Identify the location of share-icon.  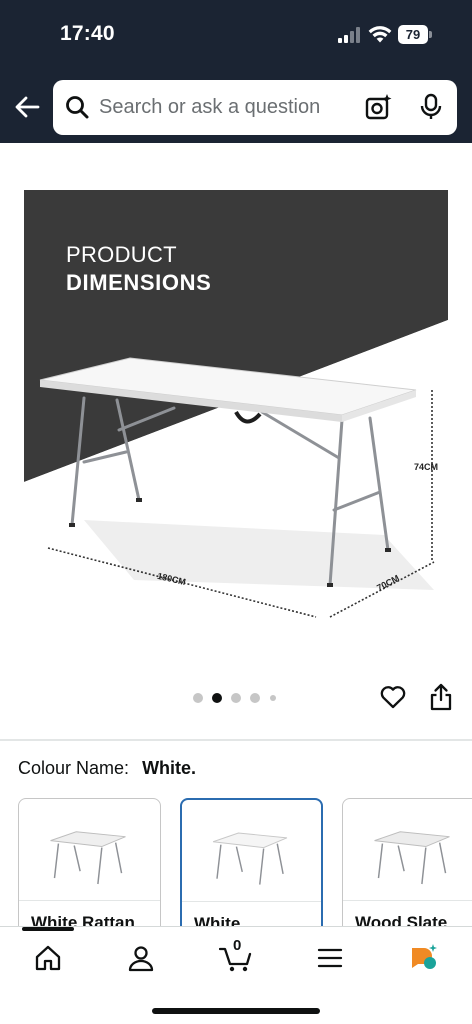
(441, 697).